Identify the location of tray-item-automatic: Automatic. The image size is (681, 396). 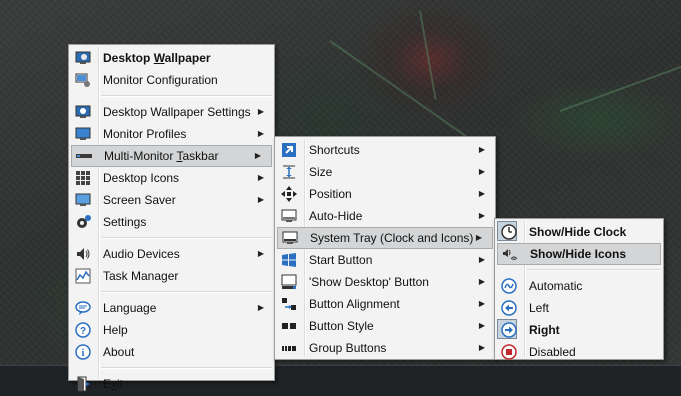
(579, 286).